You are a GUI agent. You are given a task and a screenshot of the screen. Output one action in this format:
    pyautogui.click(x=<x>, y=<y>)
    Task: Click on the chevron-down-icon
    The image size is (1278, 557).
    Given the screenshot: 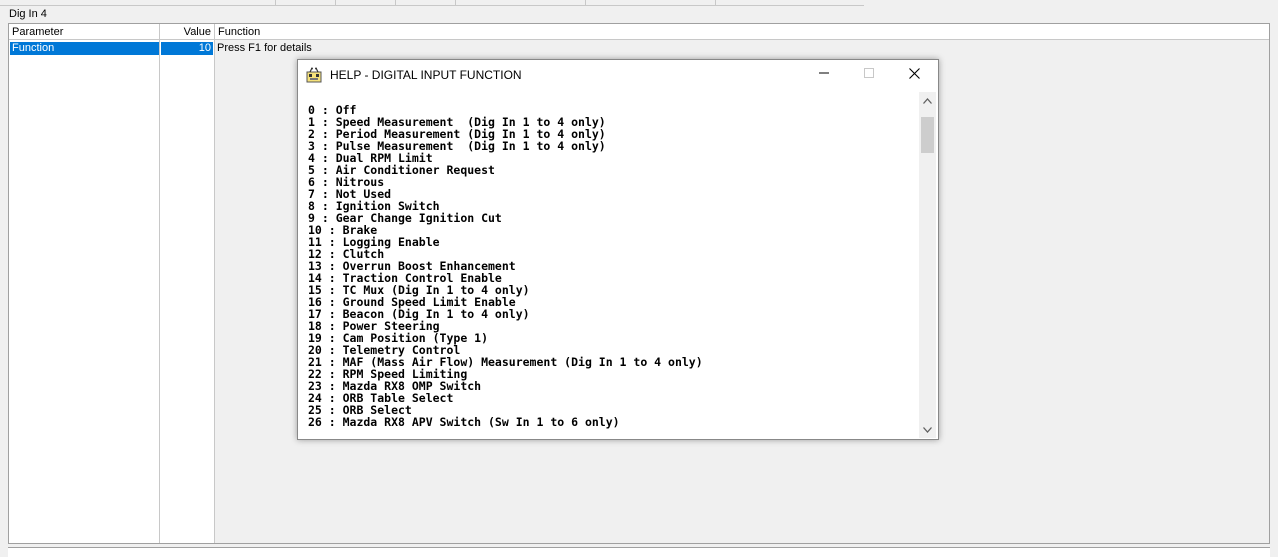 What is the action you would take?
    pyautogui.click(x=927, y=430)
    